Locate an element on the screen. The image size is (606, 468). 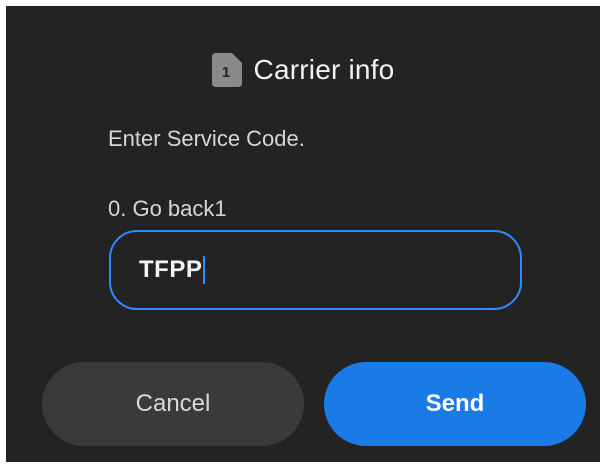
cancel-button: Cancel is located at coordinates (173, 404).